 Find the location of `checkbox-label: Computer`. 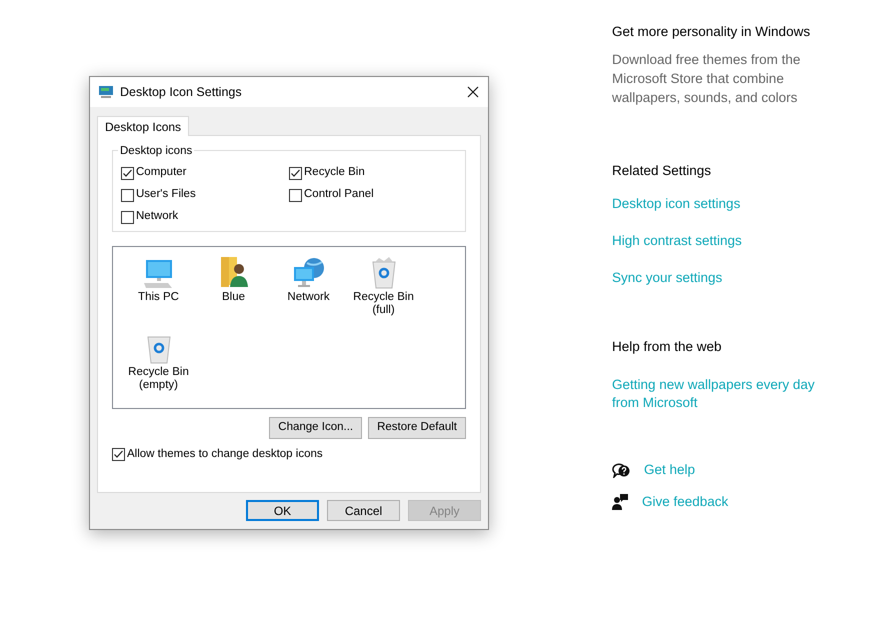

checkbox-label: Computer is located at coordinates (161, 172).